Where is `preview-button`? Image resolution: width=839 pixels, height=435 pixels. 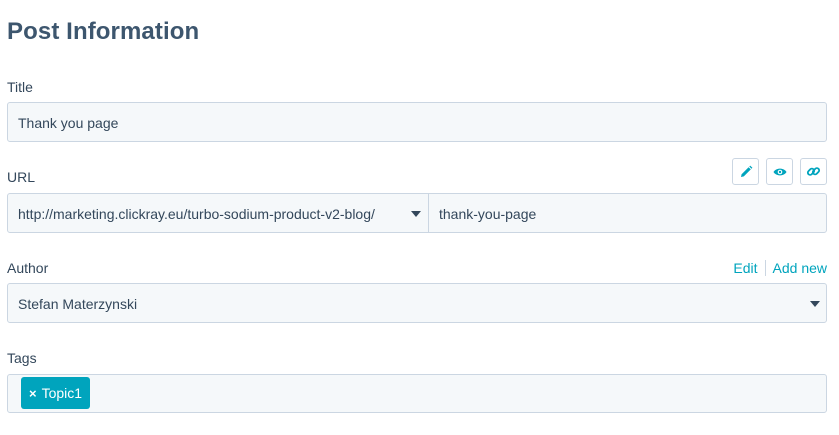 preview-button is located at coordinates (779, 171).